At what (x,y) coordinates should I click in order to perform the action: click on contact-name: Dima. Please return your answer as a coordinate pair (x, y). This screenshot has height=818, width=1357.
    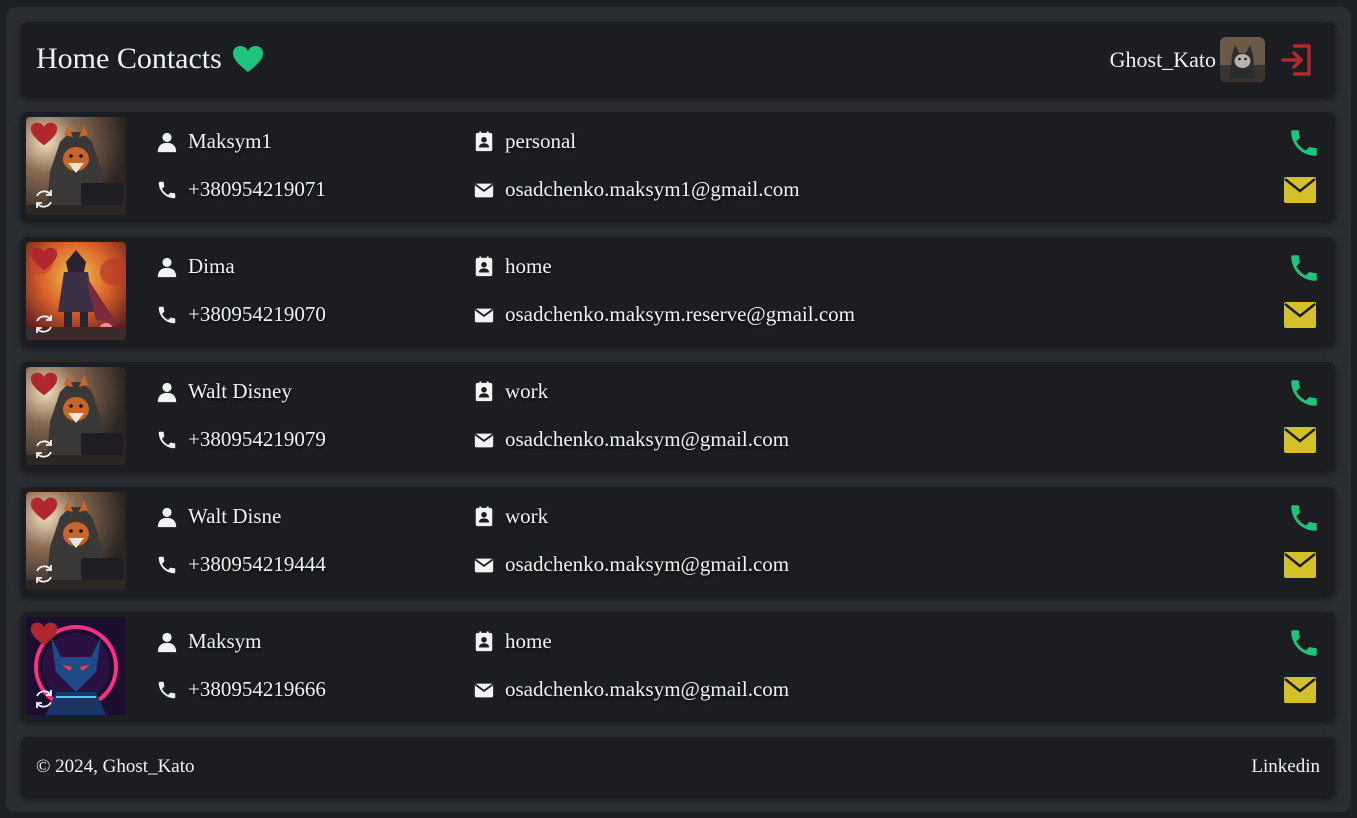
    Looking at the image, I should click on (211, 266).